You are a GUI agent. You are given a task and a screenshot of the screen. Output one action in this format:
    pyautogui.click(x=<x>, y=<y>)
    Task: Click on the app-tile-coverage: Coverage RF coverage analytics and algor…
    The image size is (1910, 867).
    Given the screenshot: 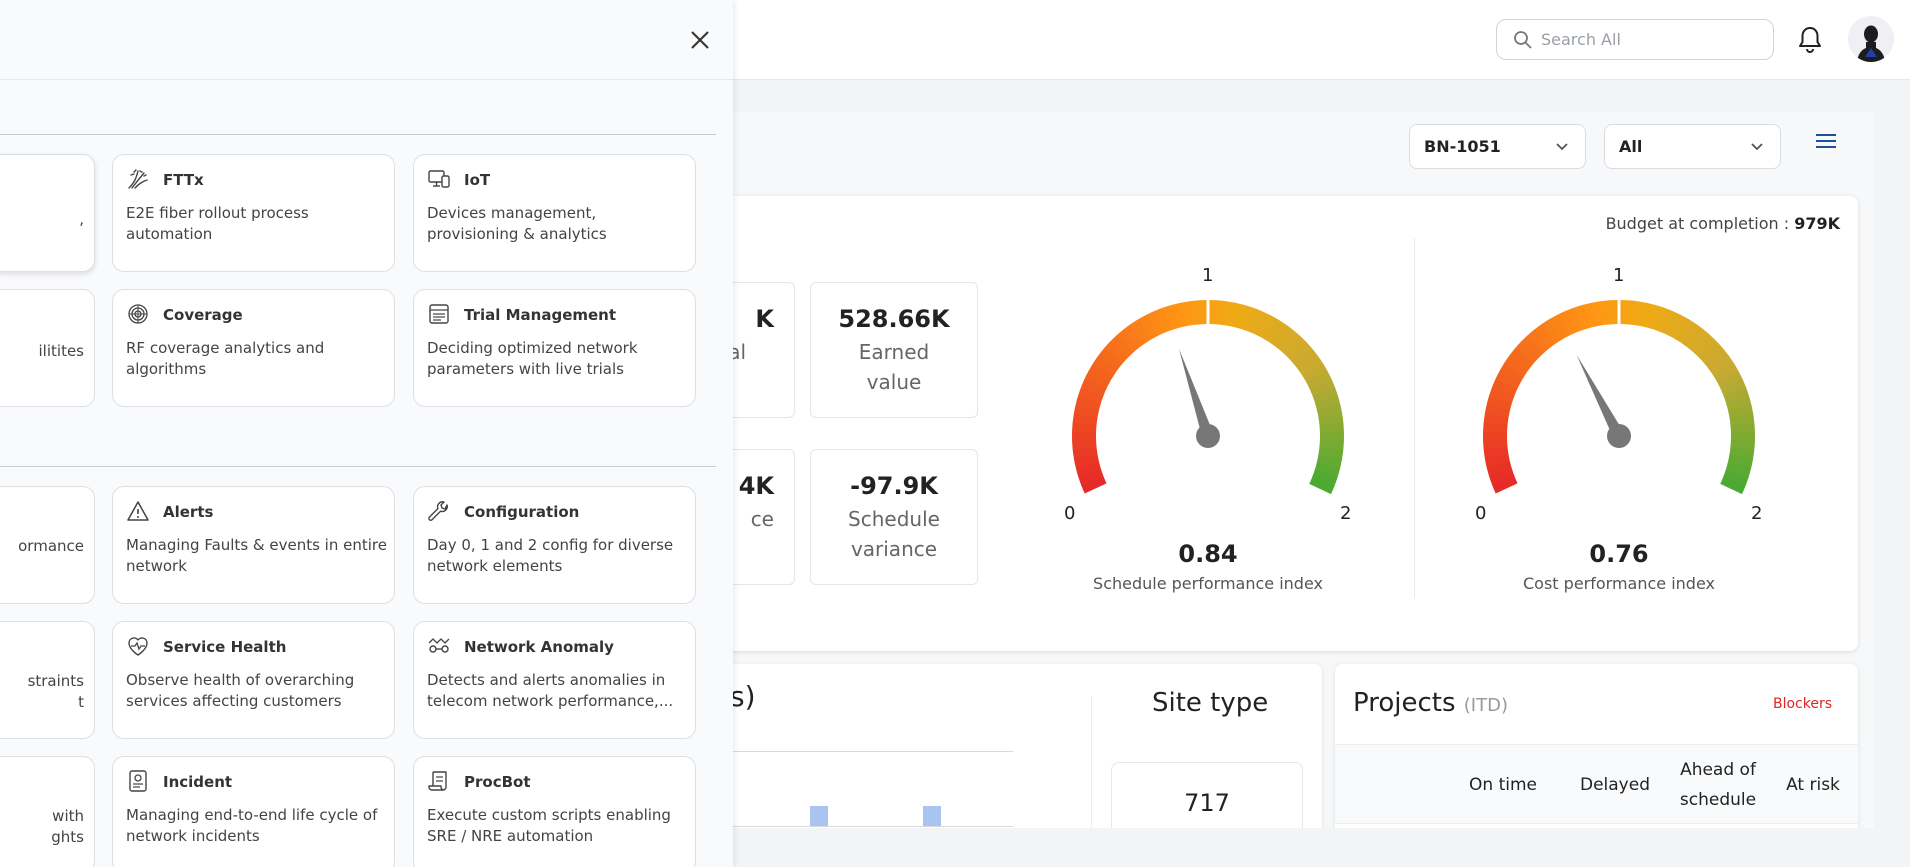 What is the action you would take?
    pyautogui.click(x=253, y=348)
    